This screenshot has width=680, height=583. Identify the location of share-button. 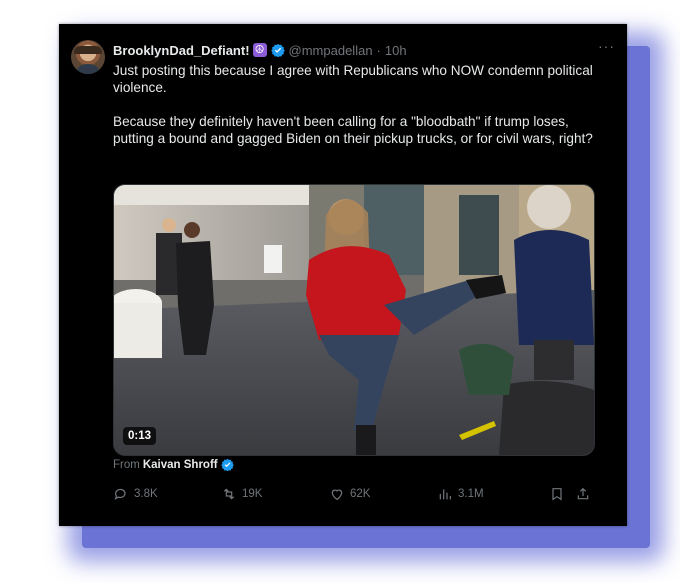
(585, 494).